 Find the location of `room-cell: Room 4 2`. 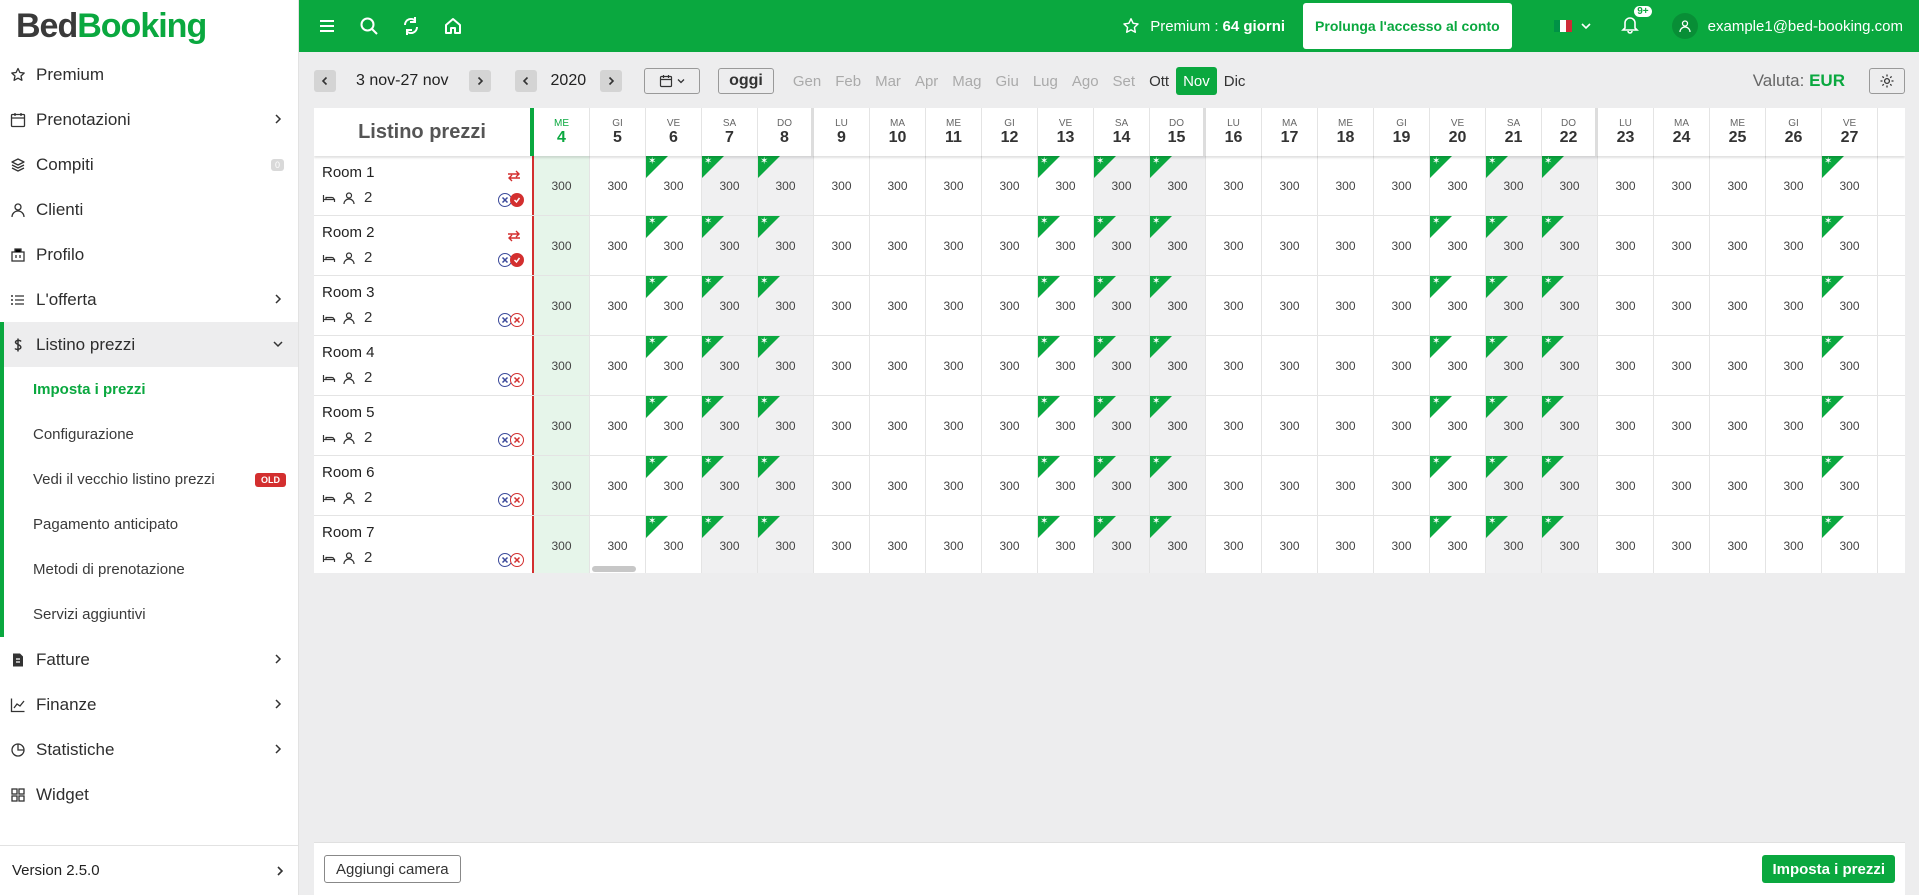

room-cell: Room 4 2 is located at coordinates (424, 365).